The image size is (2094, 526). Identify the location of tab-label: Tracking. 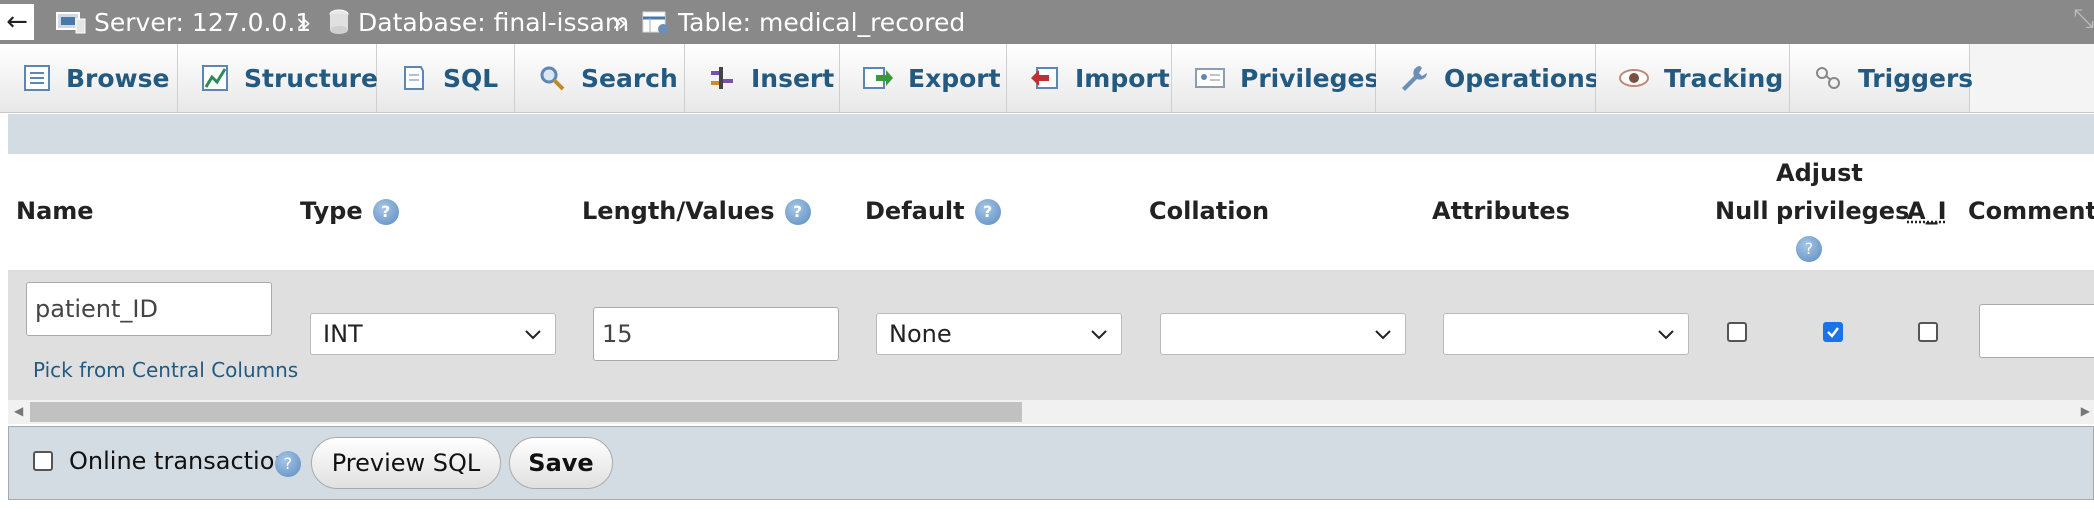
(1724, 78).